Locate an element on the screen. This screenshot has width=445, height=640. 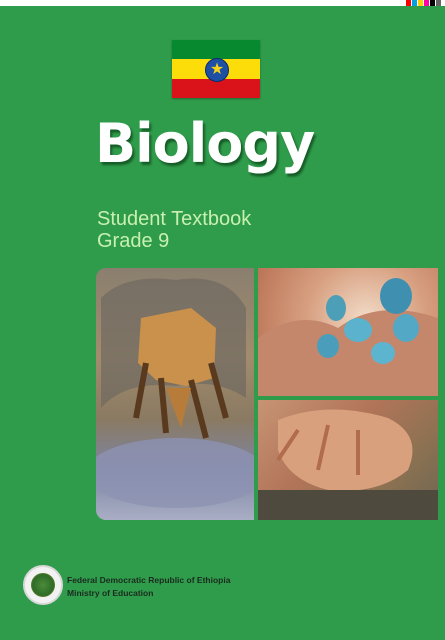
subtitle-line-2: Grade 9 is located at coordinates (133, 241).